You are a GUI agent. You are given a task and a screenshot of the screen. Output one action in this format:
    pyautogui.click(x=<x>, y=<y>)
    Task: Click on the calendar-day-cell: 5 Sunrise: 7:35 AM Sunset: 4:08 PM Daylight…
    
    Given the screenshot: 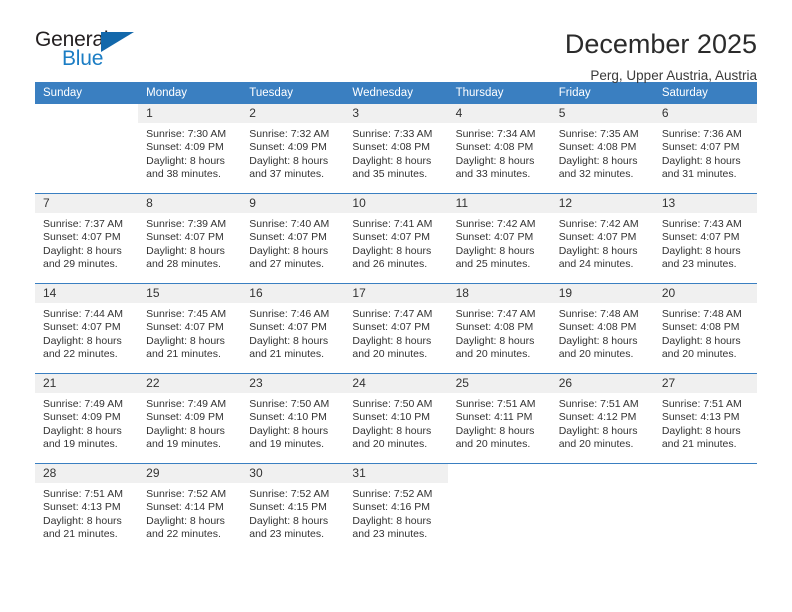 What is the action you would take?
    pyautogui.click(x=602, y=149)
    